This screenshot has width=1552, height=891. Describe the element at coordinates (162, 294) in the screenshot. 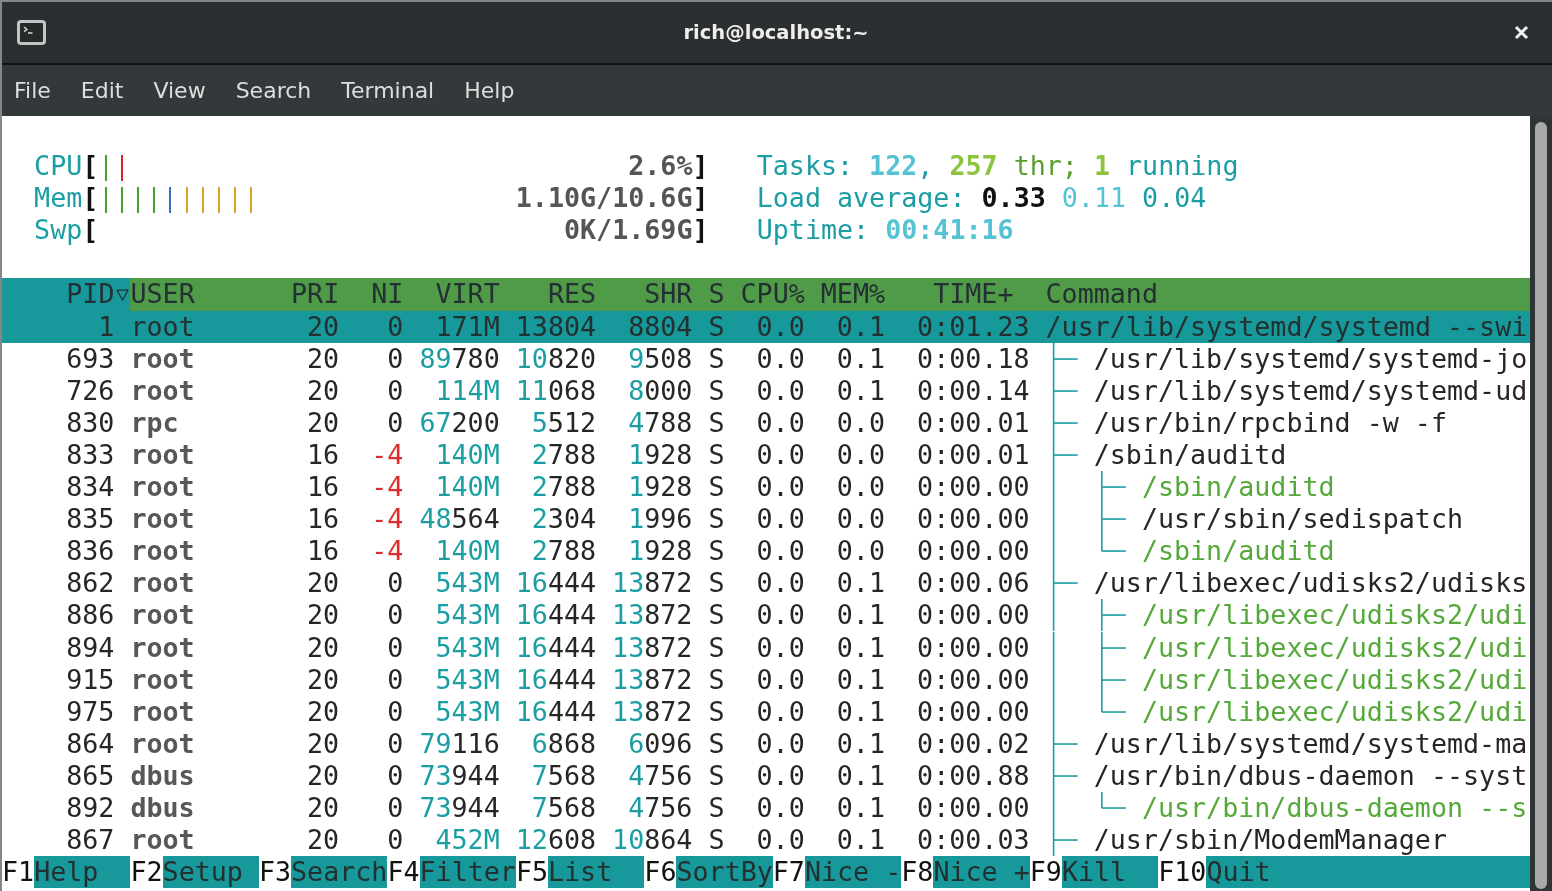

I see `column-header: USER` at that location.